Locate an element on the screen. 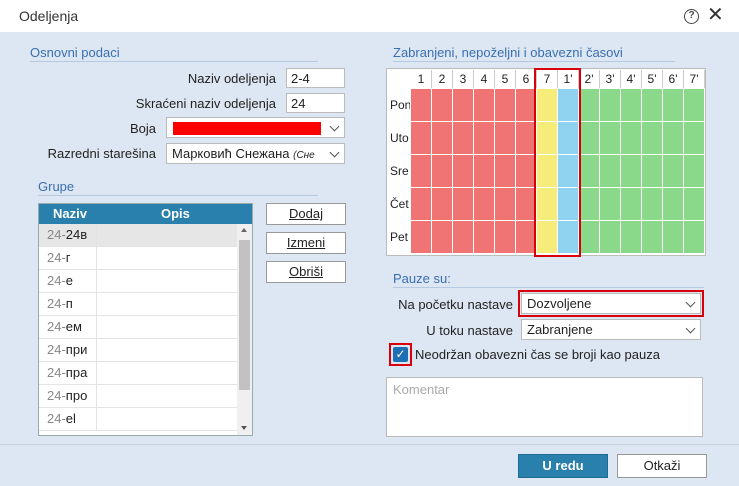  name-input: 2-4 is located at coordinates (315, 78).